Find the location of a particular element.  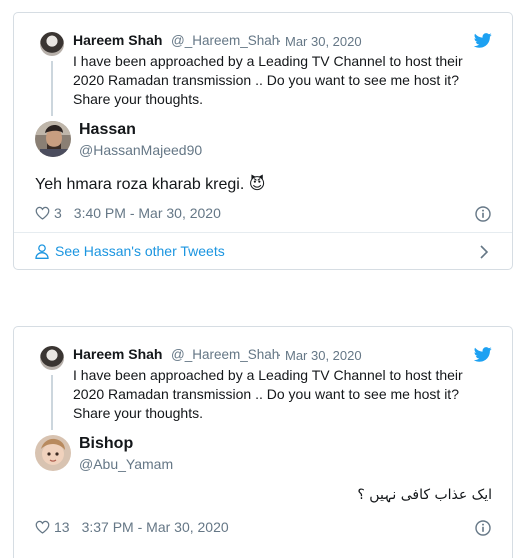

tweet-meta: 13 3:37 PM - Mar 30, 2020 is located at coordinates (132, 527).